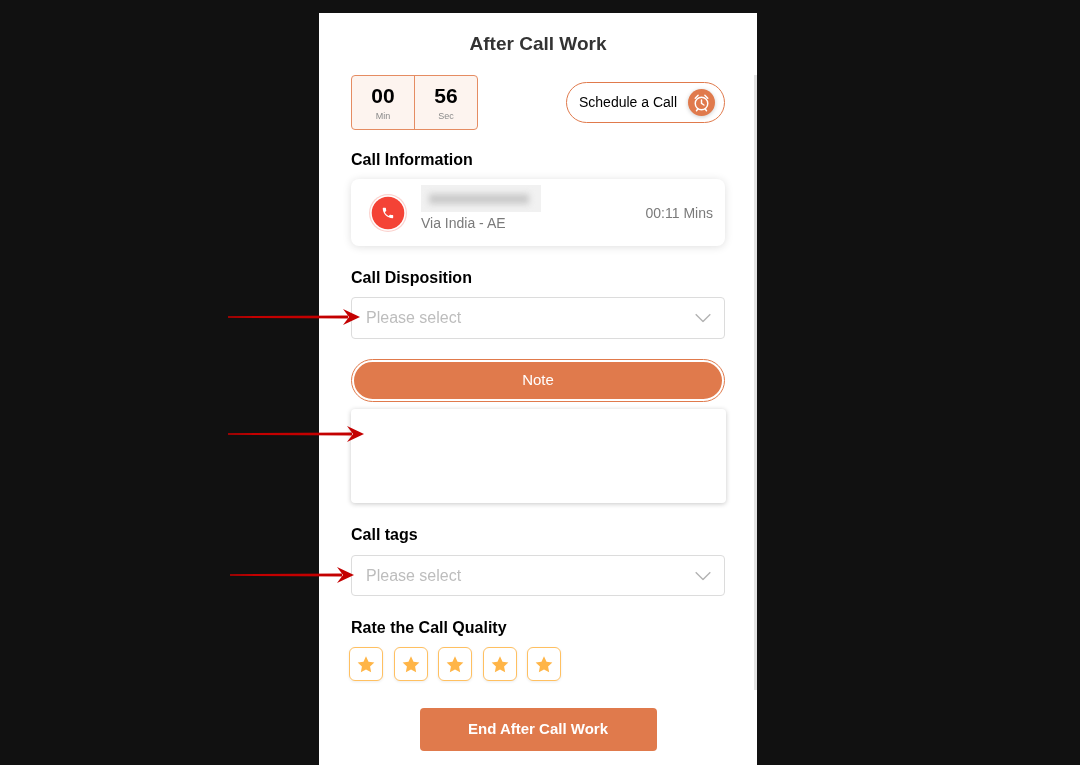 This screenshot has height=765, width=1080. I want to click on call-detail-text: Via India - AE, so click(463, 223).